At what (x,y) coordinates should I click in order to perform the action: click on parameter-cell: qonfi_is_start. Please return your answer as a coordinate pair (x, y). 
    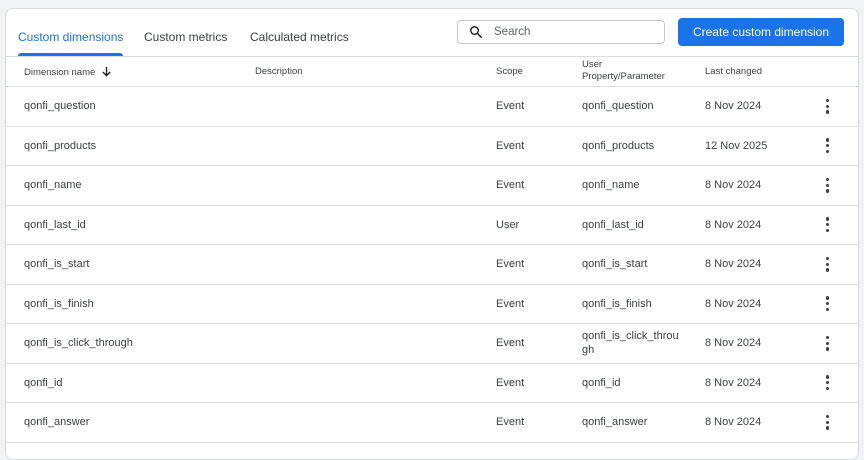
    Looking at the image, I should click on (615, 264).